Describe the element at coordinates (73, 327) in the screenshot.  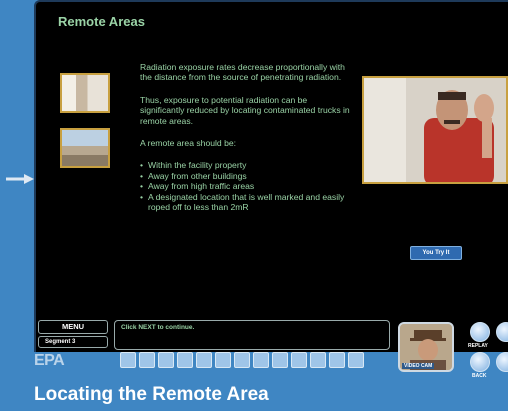
I see `menu-button: MENU` at that location.